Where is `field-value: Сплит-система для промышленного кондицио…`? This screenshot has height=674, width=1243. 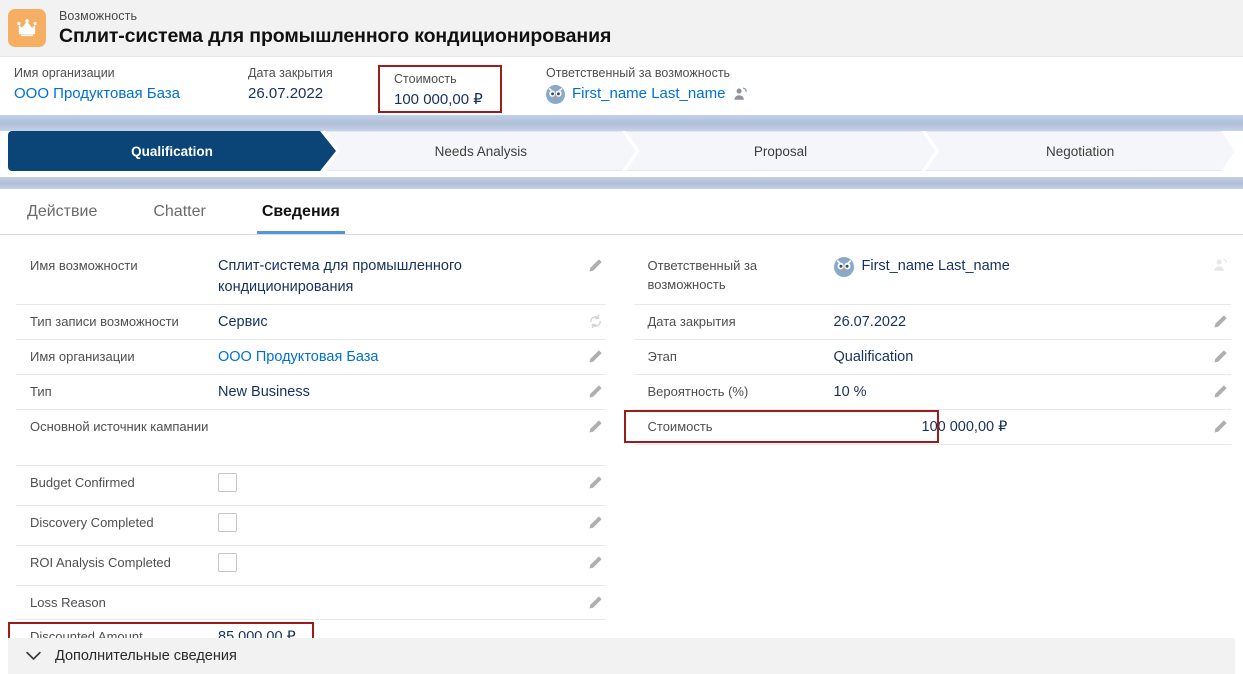 field-value: Сплит-система для промышленного кондицио… is located at coordinates (340, 276).